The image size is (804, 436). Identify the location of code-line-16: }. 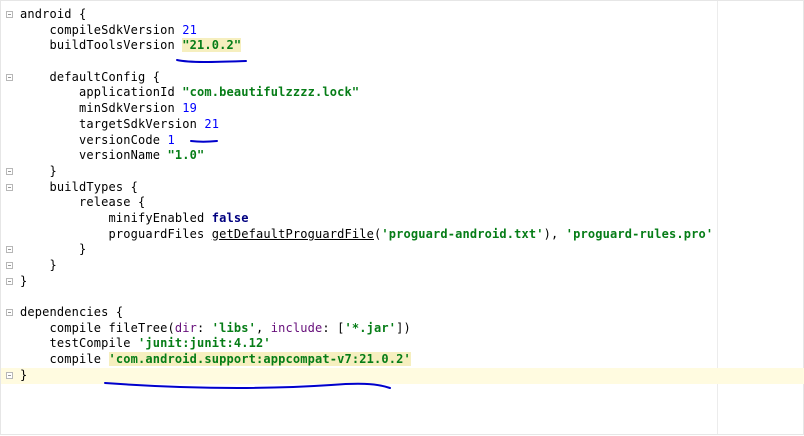
(404, 250).